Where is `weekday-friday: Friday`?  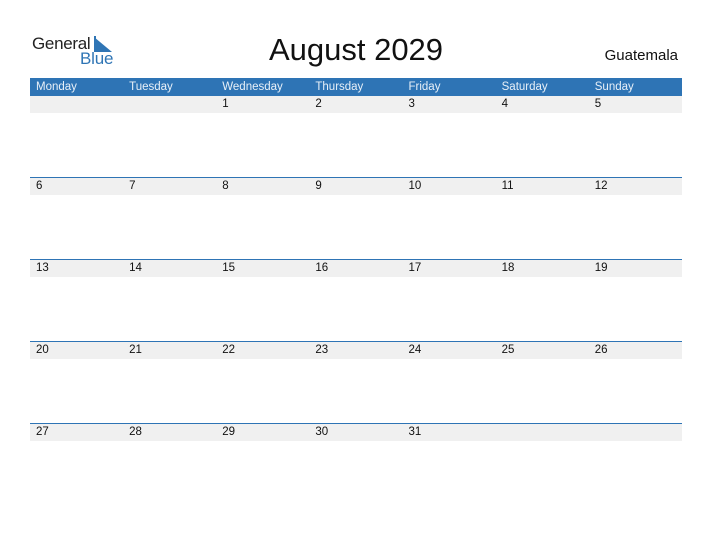
weekday-friday: Friday is located at coordinates (424, 87).